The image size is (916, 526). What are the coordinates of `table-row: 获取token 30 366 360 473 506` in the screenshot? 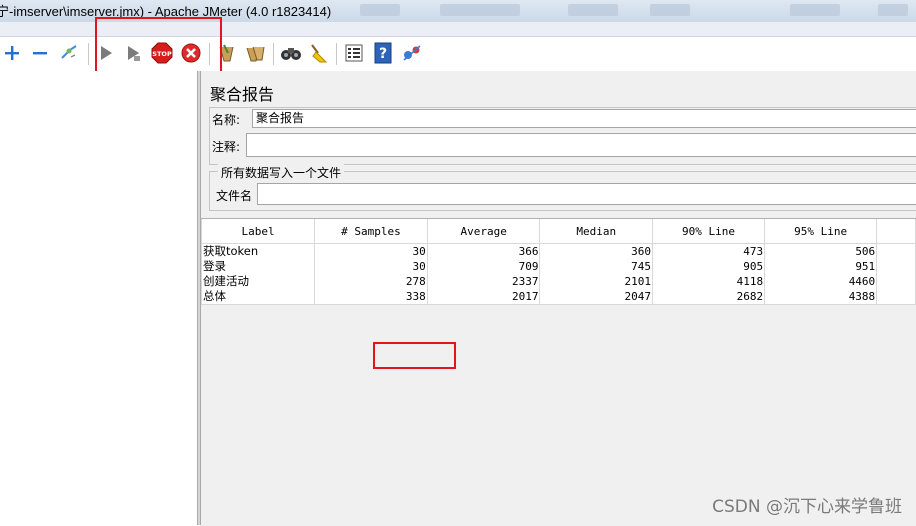 It's located at (558, 251).